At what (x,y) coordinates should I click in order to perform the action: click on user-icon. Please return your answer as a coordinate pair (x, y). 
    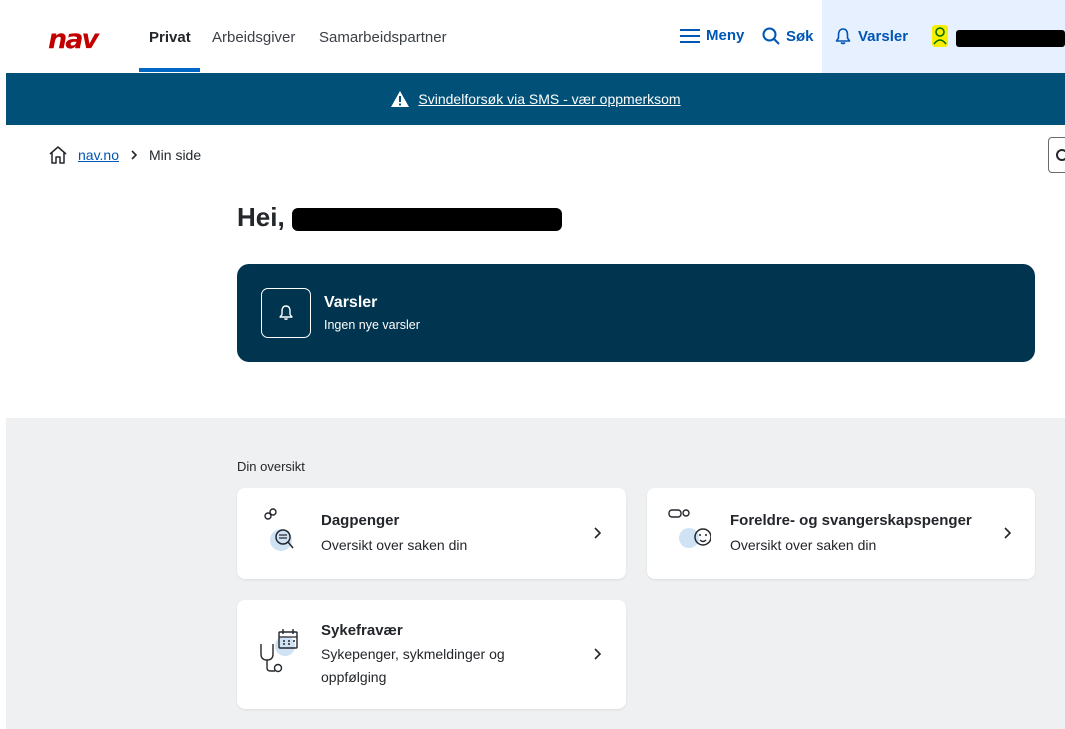
    Looking at the image, I should click on (940, 36).